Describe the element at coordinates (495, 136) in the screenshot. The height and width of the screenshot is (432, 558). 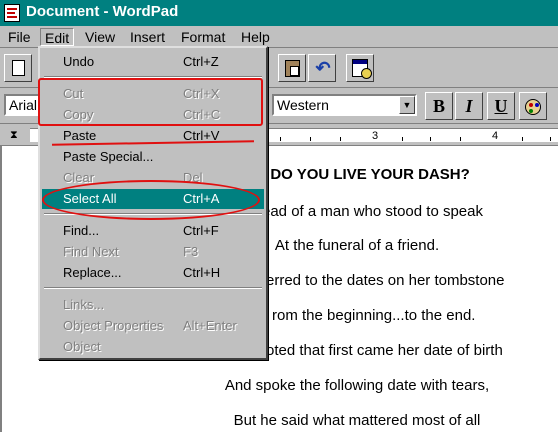
I see `ruler-label-4: 4` at that location.